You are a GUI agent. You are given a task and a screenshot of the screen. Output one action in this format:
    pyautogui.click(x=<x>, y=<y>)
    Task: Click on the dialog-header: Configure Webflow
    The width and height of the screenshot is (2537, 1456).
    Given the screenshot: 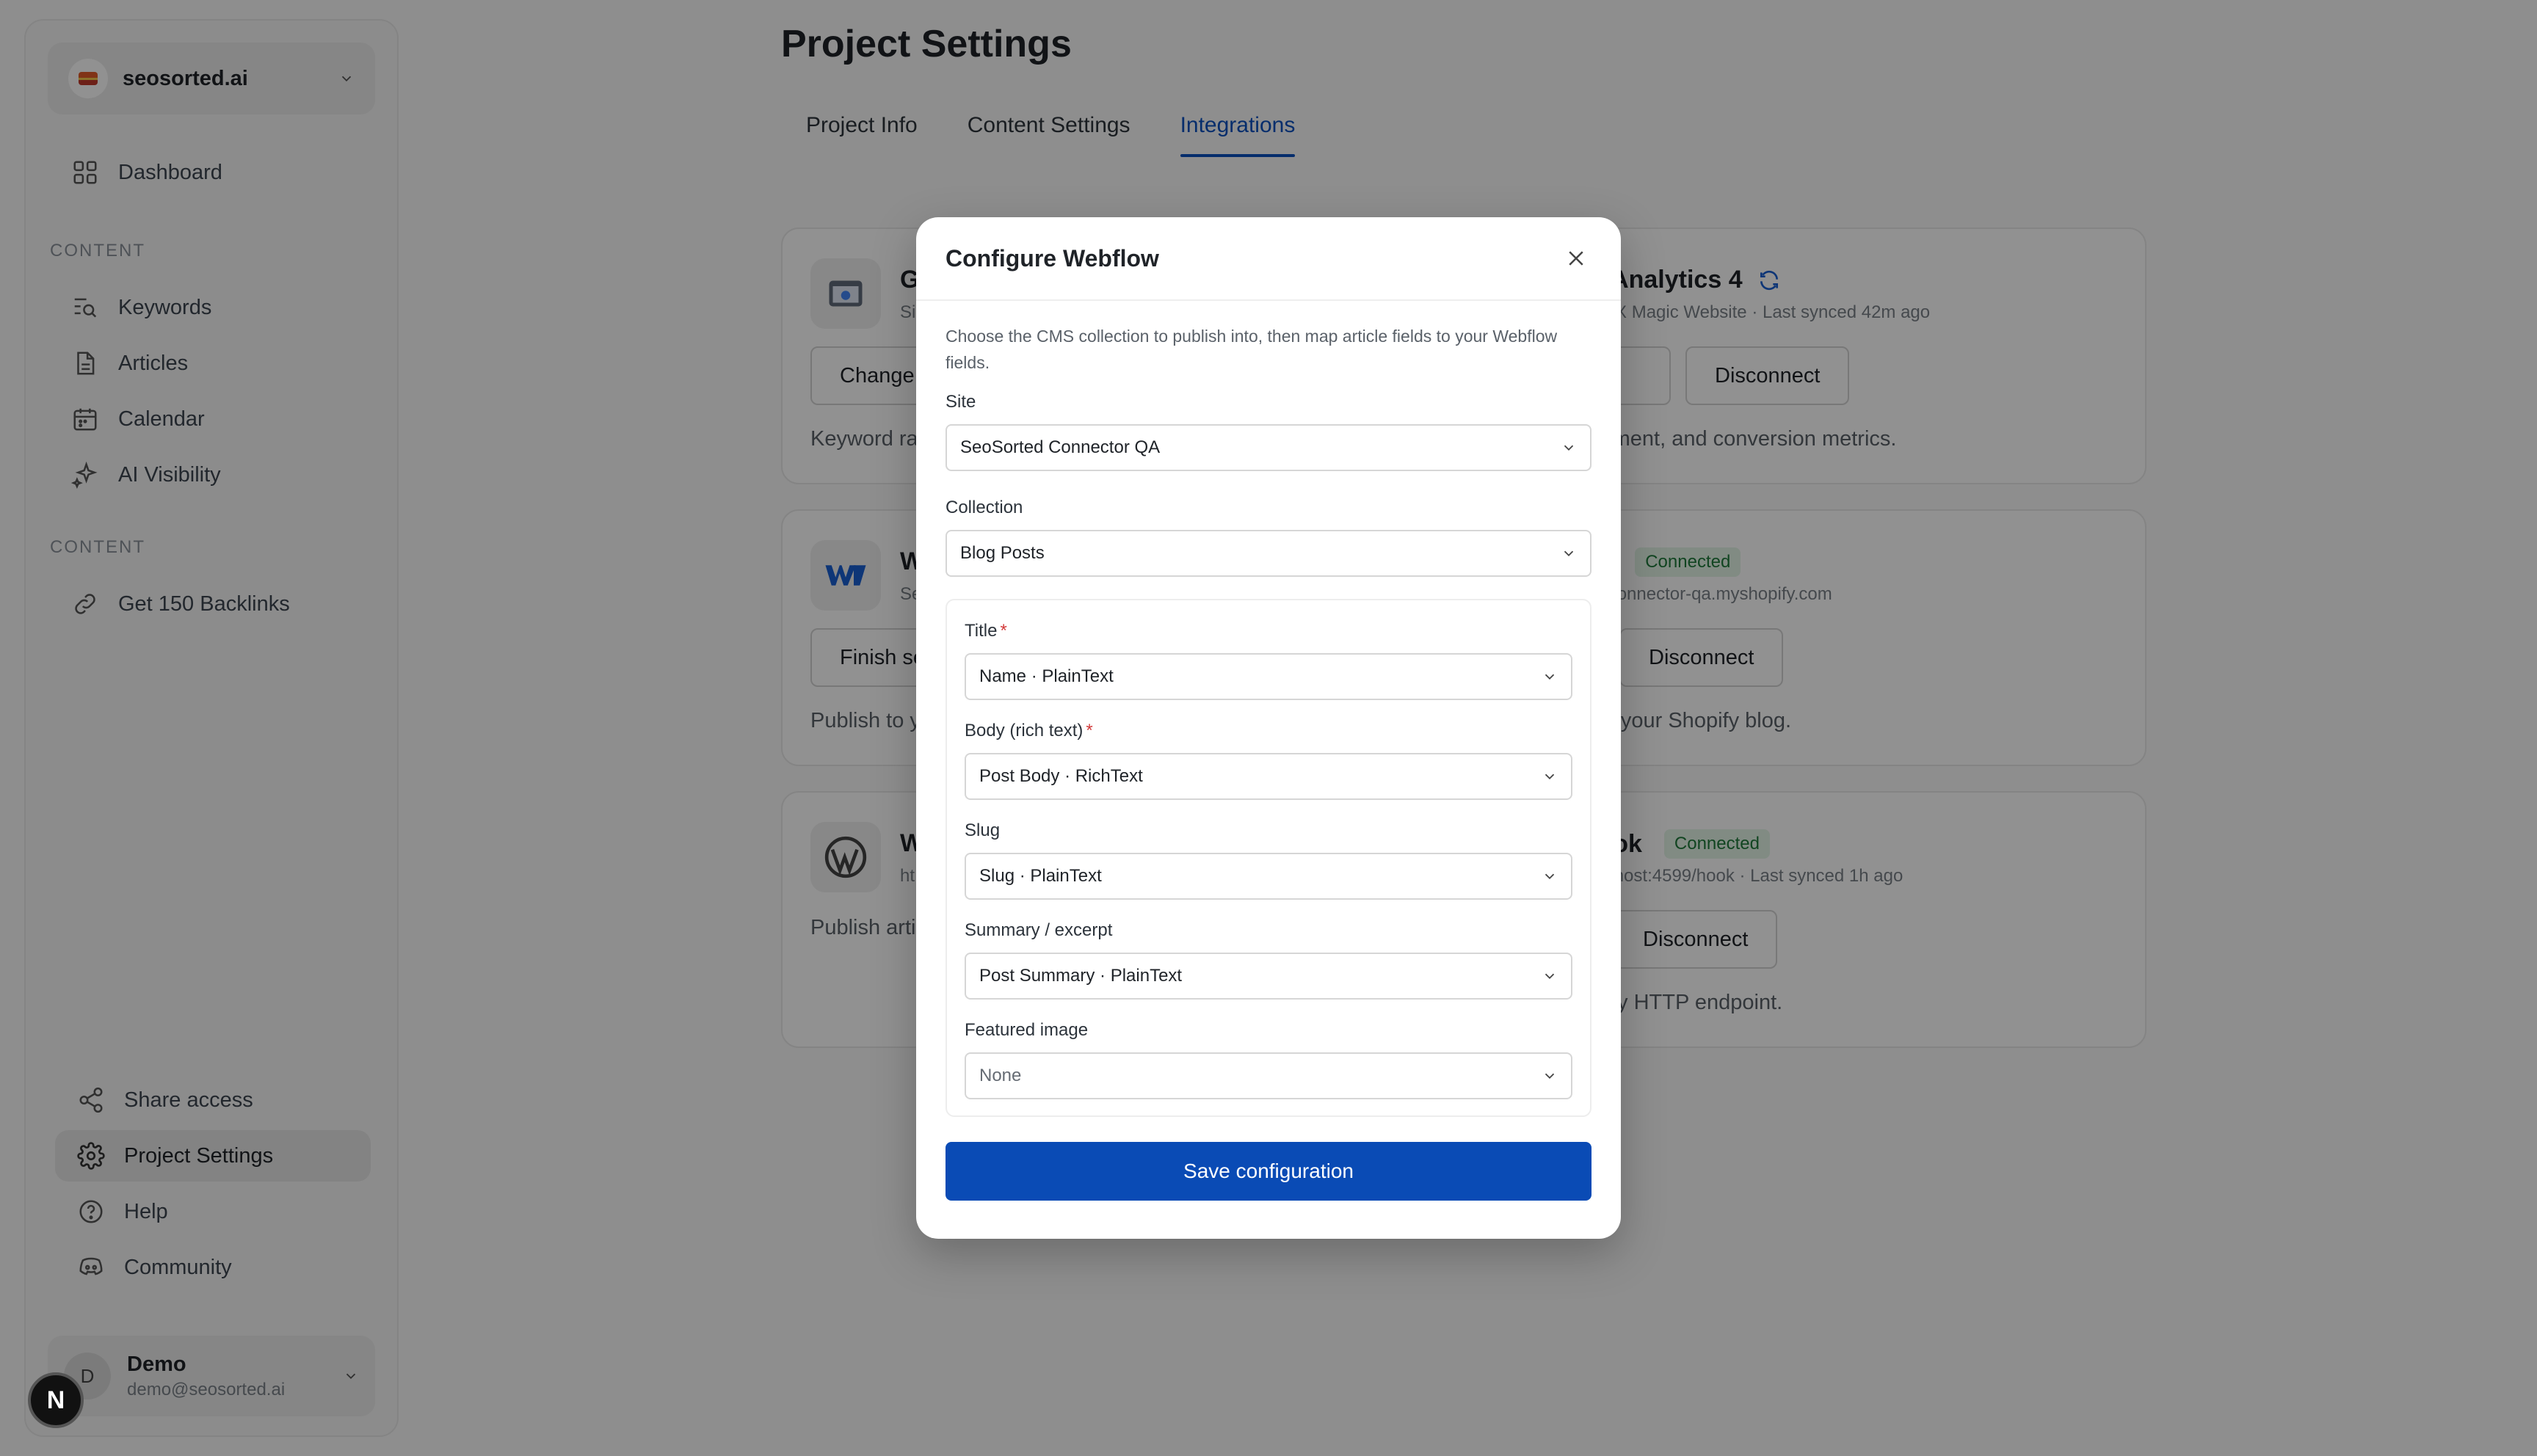 What is the action you would take?
    pyautogui.click(x=1268, y=259)
    